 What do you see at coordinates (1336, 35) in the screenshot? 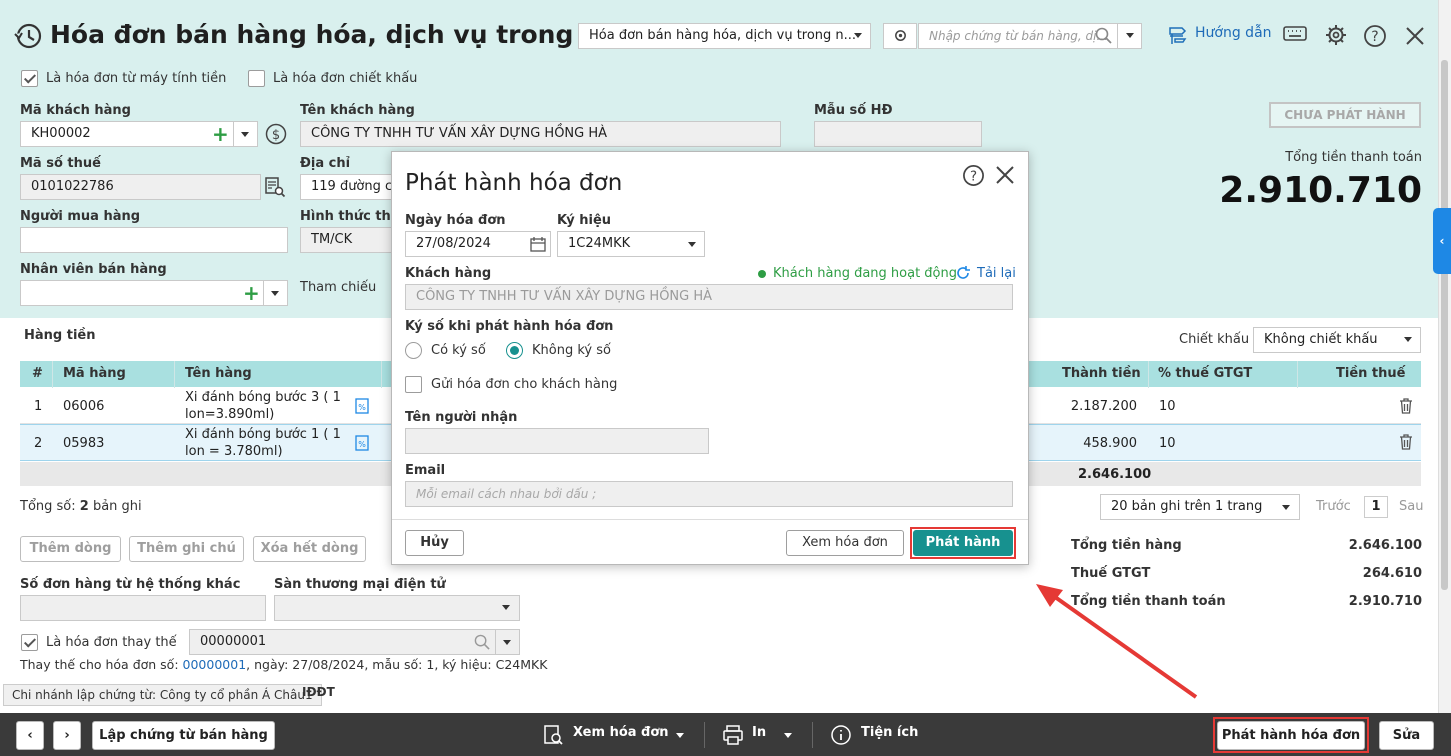
I see `settings-icon` at bounding box center [1336, 35].